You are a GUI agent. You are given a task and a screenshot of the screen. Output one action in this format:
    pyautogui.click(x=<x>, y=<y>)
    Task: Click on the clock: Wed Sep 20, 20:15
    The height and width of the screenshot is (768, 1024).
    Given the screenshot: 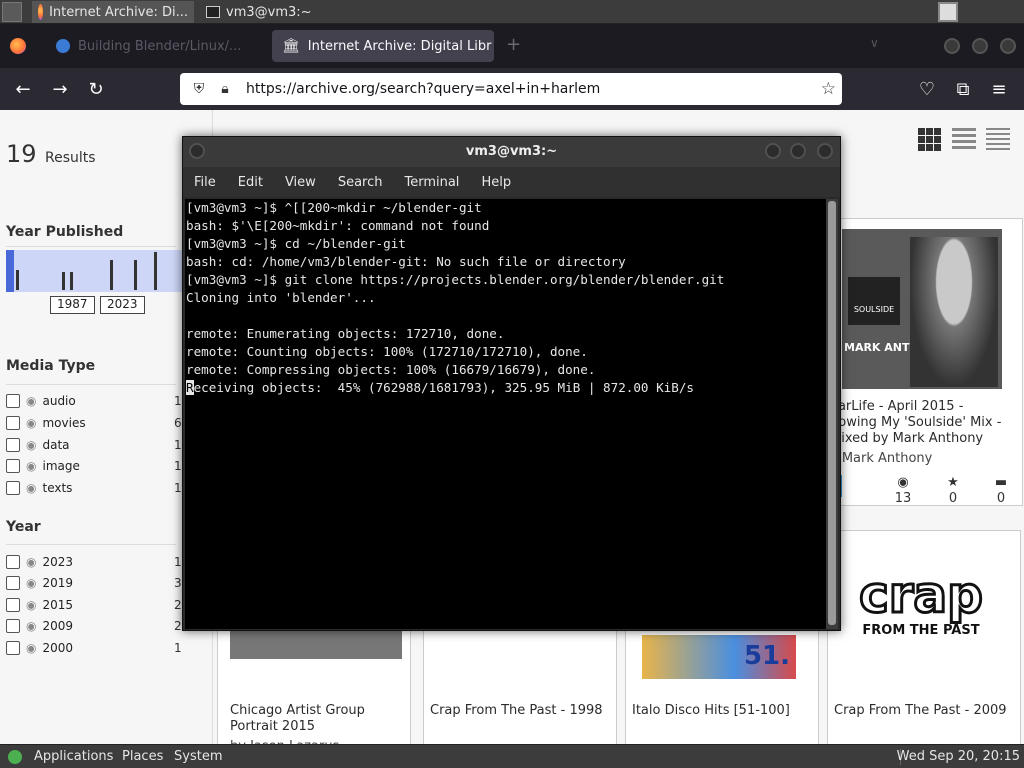 What is the action you would take?
    pyautogui.click(x=958, y=756)
    